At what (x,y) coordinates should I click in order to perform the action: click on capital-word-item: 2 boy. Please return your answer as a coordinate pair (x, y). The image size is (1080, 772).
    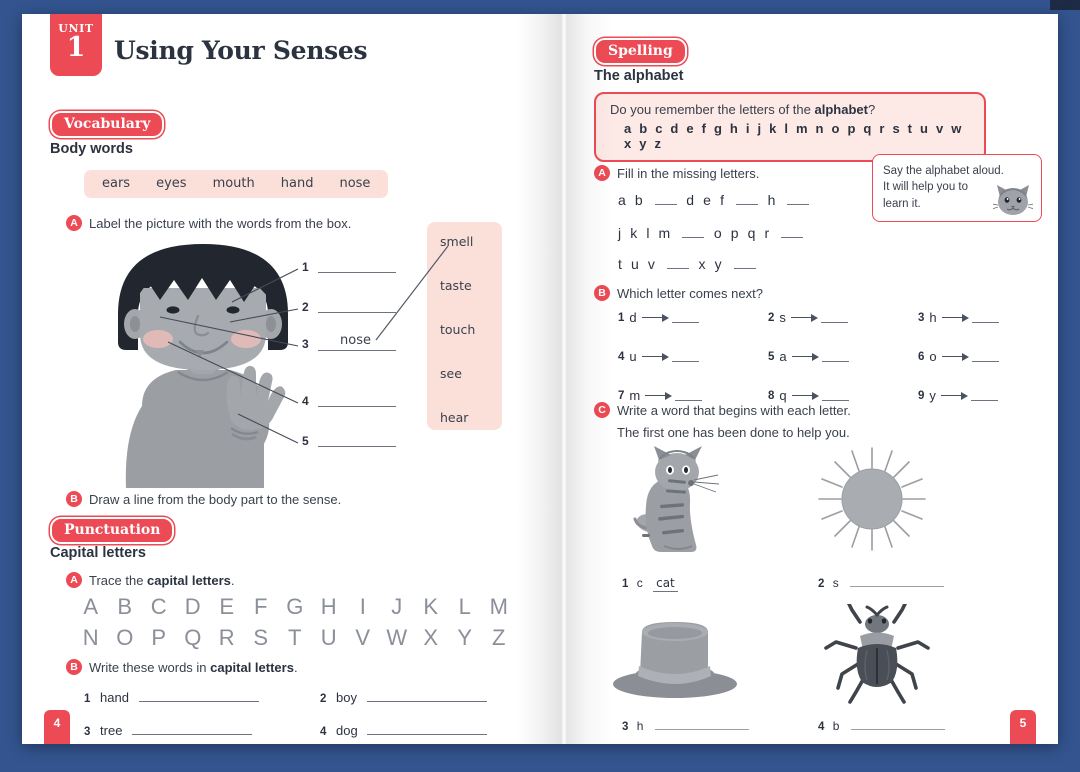
    Looking at the image, I should click on (403, 697).